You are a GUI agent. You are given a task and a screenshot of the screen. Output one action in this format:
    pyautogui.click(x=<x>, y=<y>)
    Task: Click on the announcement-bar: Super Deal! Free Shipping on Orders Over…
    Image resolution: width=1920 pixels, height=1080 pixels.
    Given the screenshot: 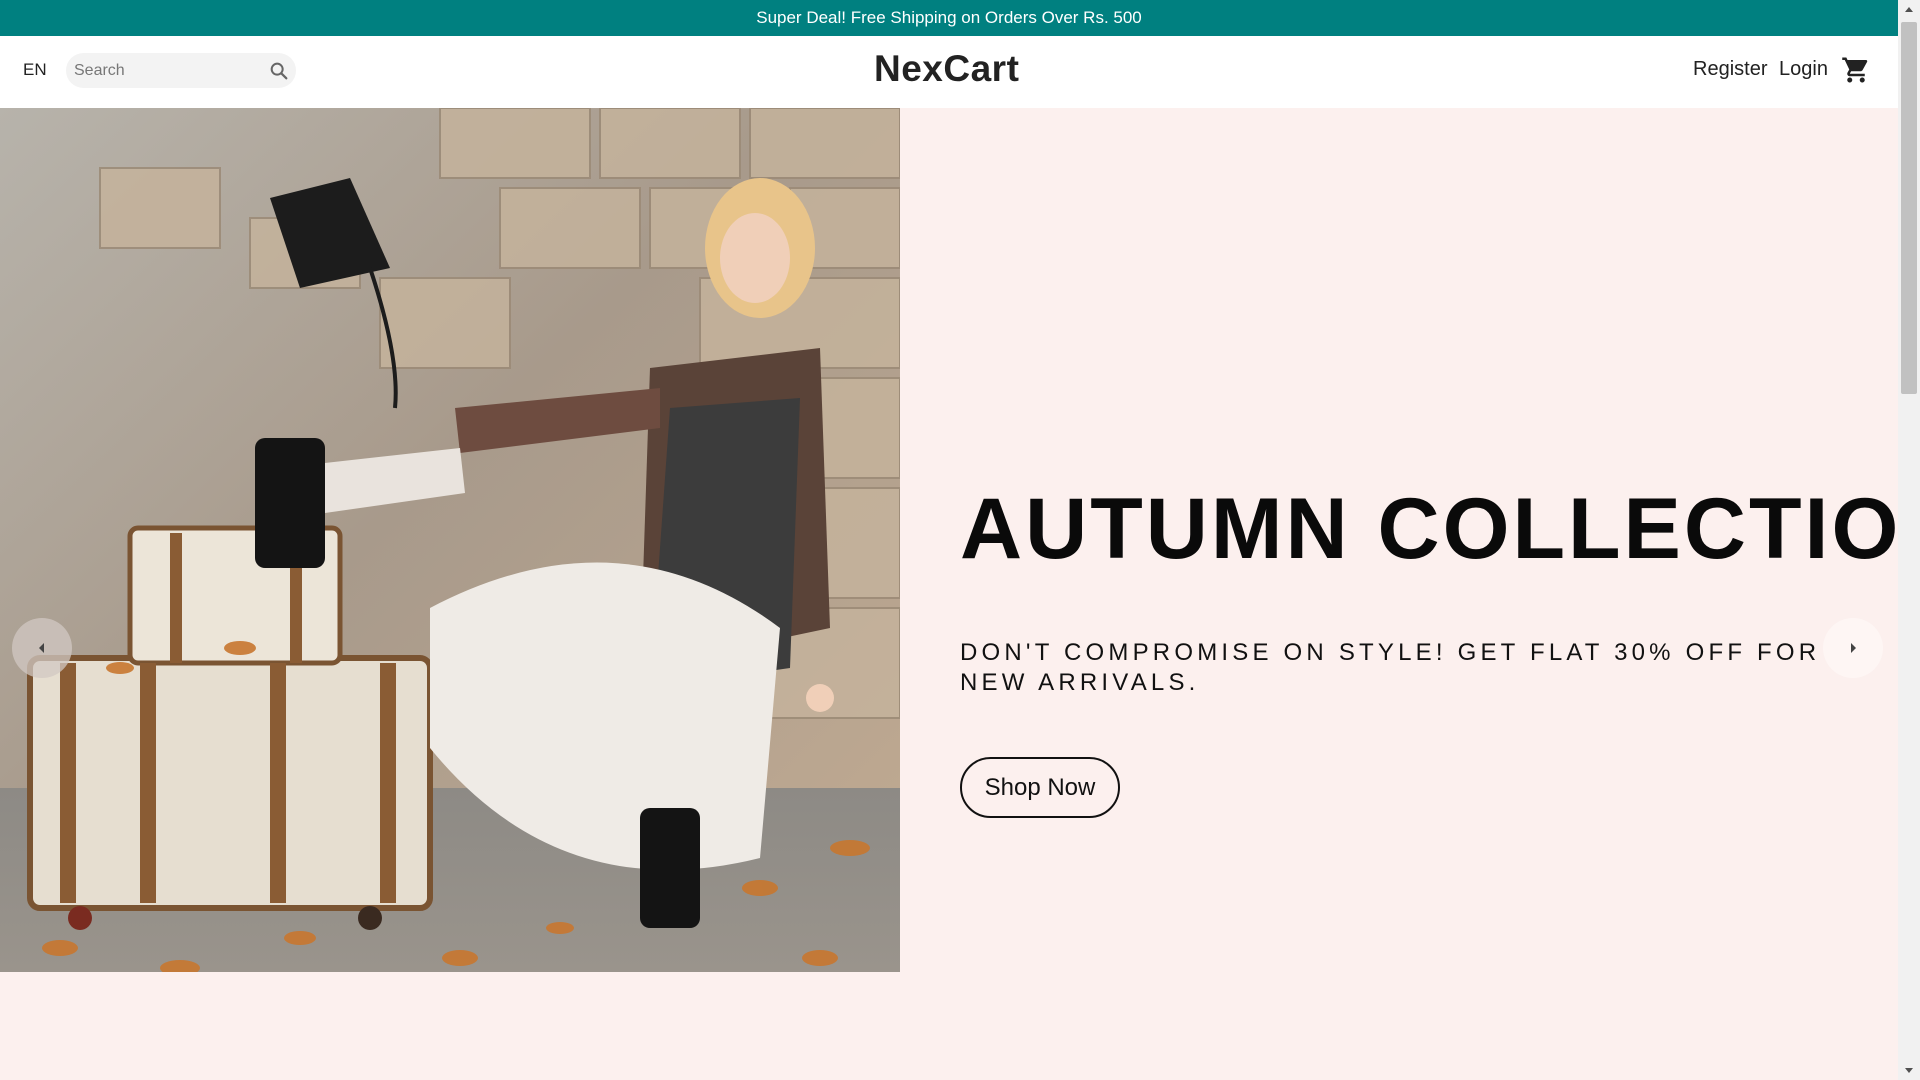 What is the action you would take?
    pyautogui.click(x=949, y=18)
    